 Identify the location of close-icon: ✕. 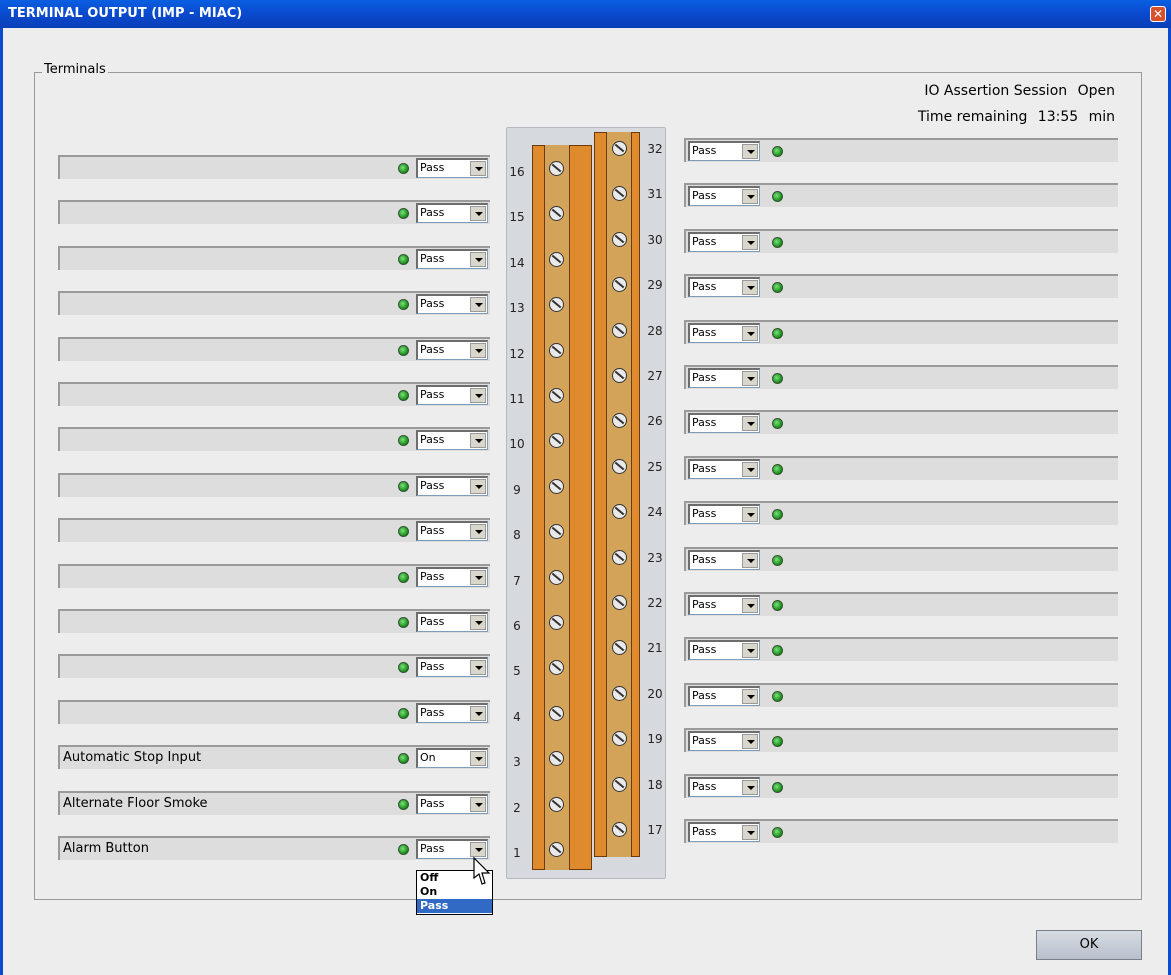
(1158, 14).